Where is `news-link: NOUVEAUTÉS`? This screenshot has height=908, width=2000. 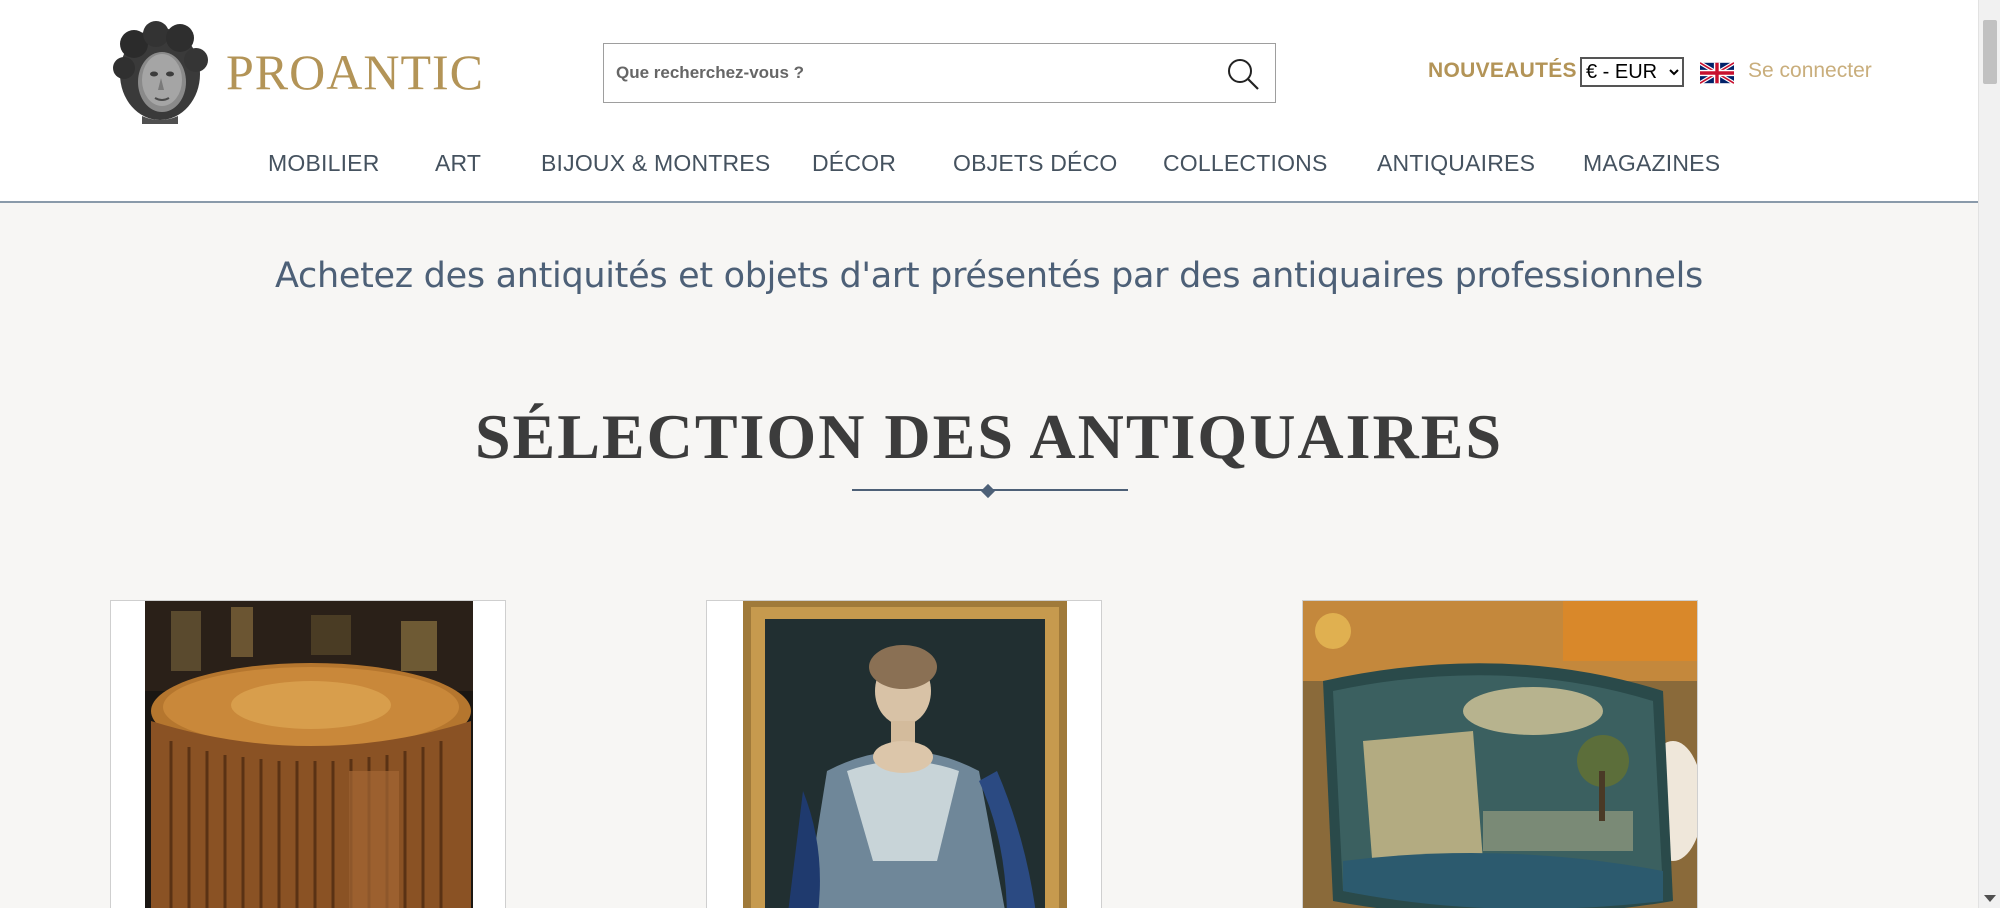
news-link: NOUVEAUTÉS is located at coordinates (1502, 71).